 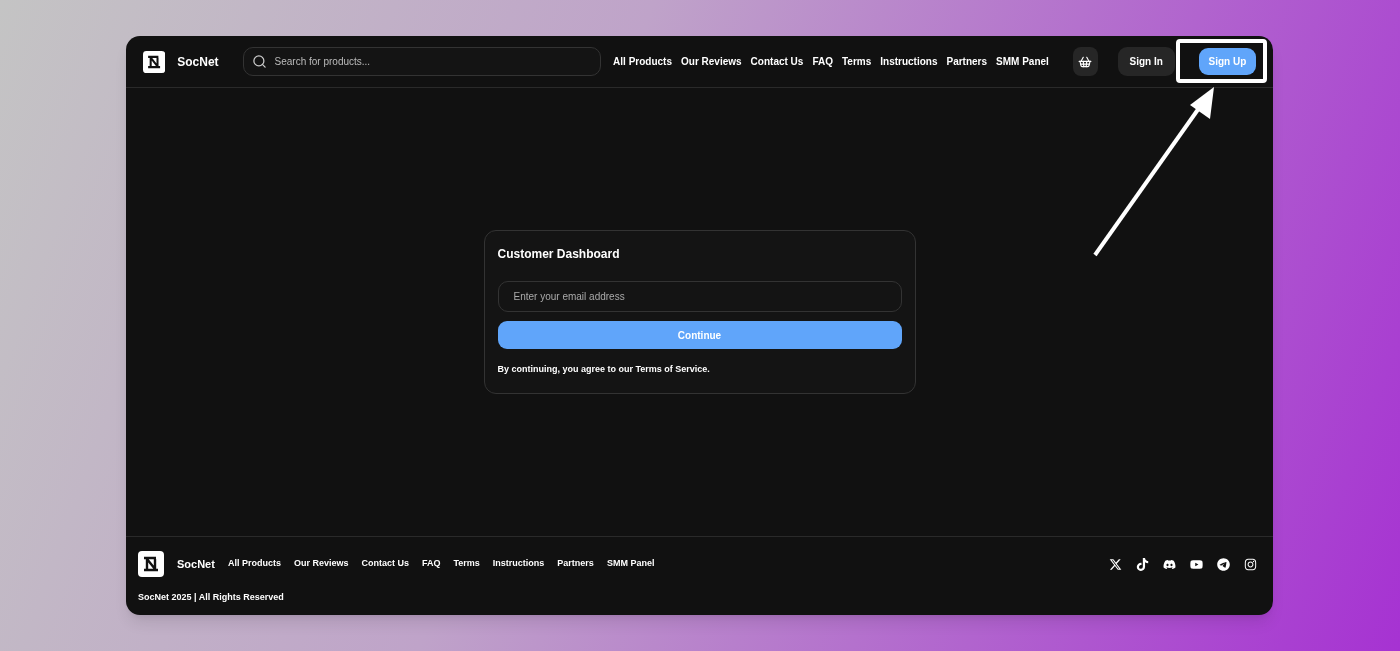 What do you see at coordinates (198, 61) in the screenshot?
I see `brand-name: SocNet` at bounding box center [198, 61].